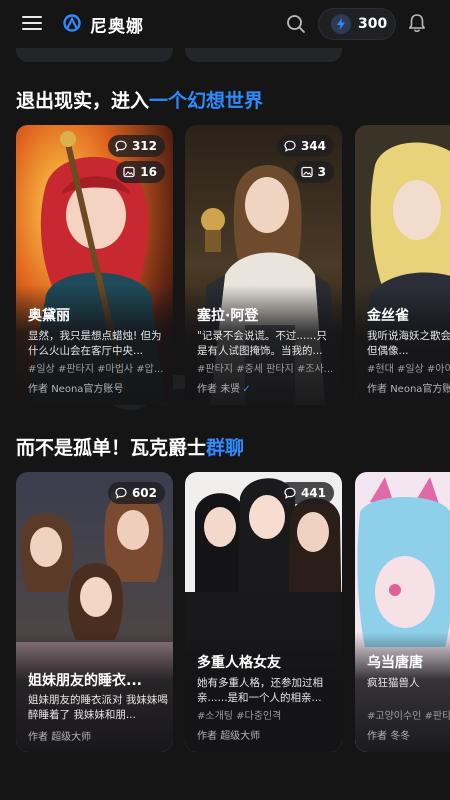 This screenshot has width=450, height=800. What do you see at coordinates (321, 172) in the screenshot?
I see `image-count: 3` at bounding box center [321, 172].